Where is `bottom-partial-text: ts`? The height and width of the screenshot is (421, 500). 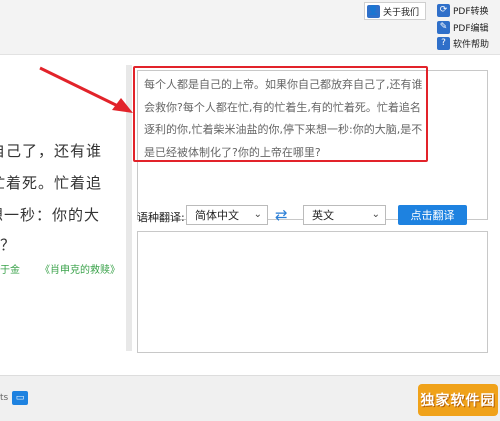
bottom-partial-text: ts is located at coordinates (4, 398).